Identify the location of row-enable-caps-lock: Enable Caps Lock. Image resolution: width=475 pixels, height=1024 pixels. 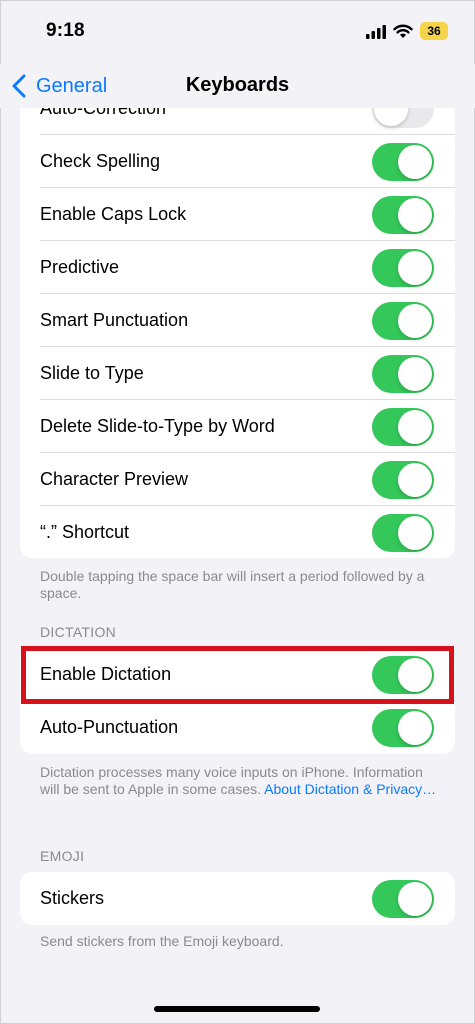
(237, 214).